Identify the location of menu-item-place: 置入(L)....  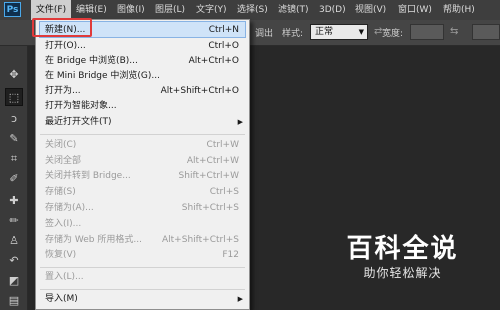
(142, 277).